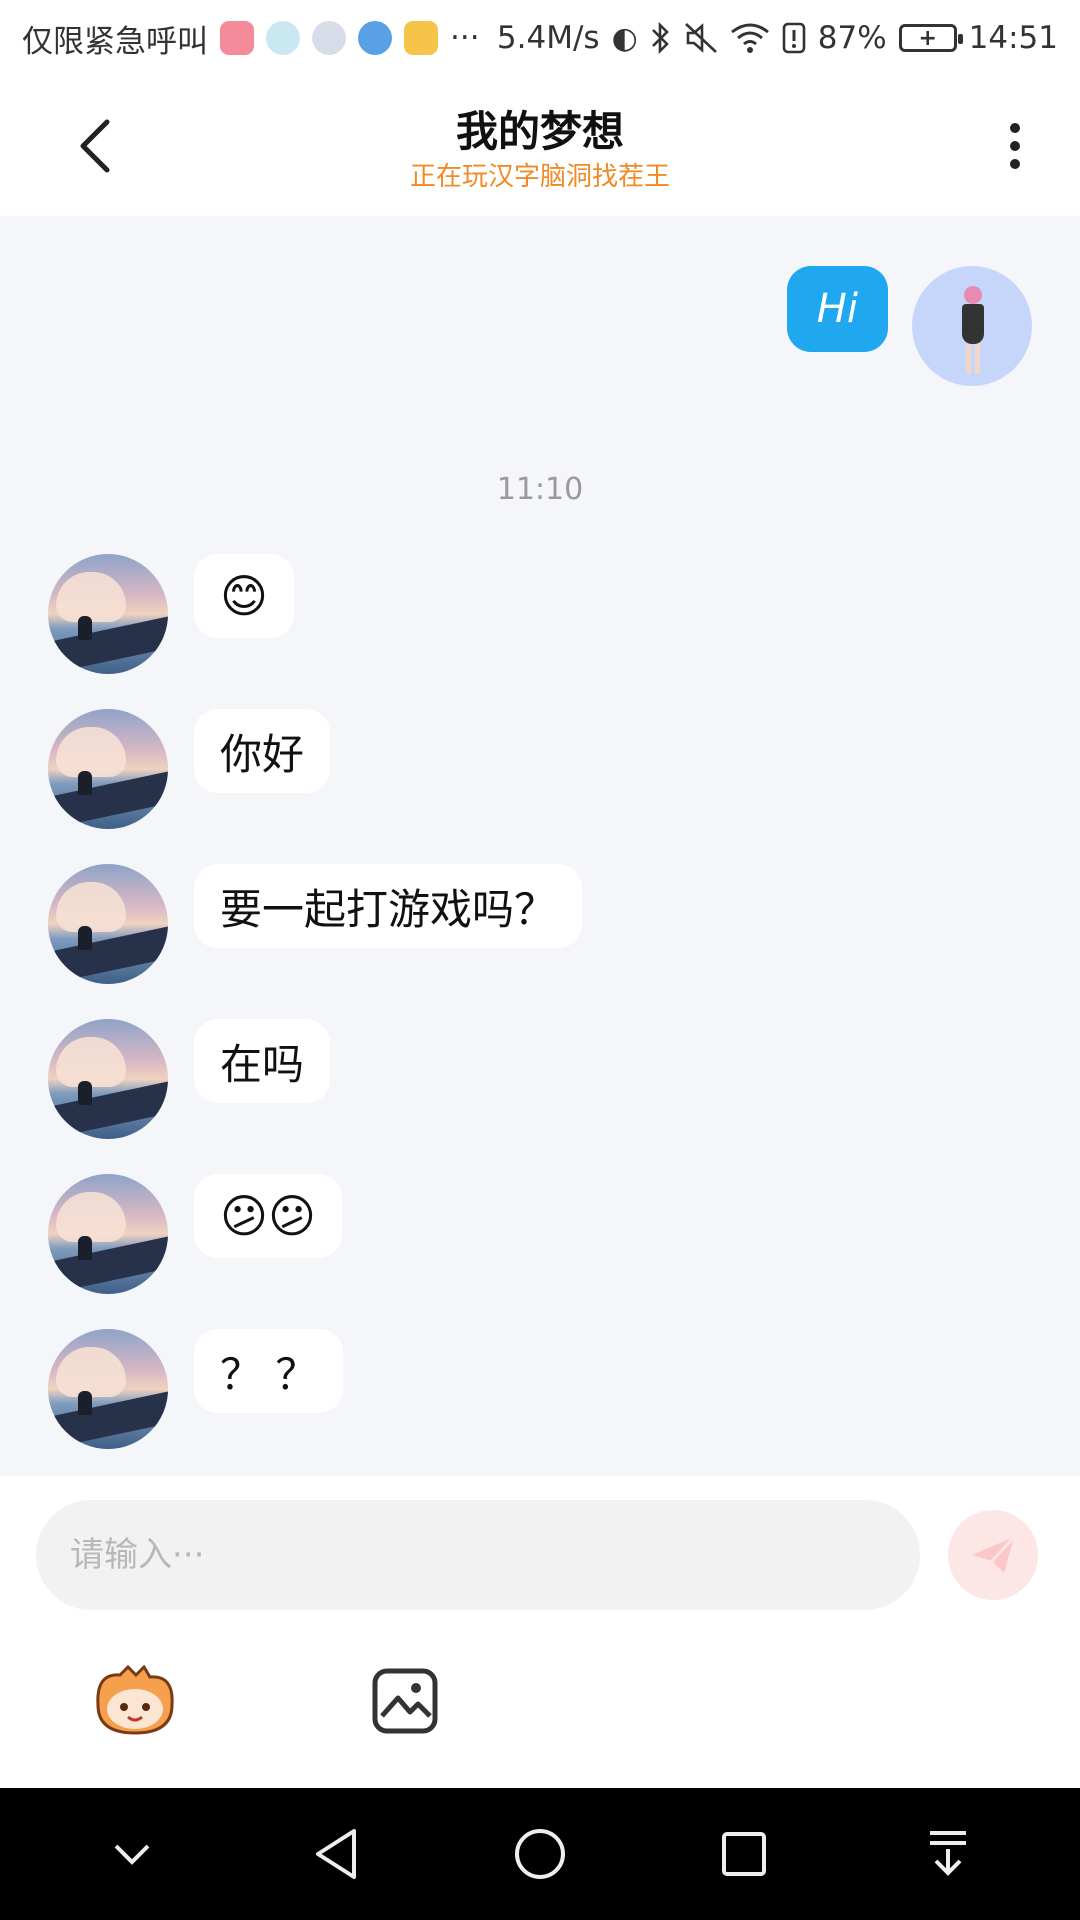  Describe the element at coordinates (539, 177) in the screenshot. I see `presence-status: 正在玩汉字脑洞找茬王` at that location.